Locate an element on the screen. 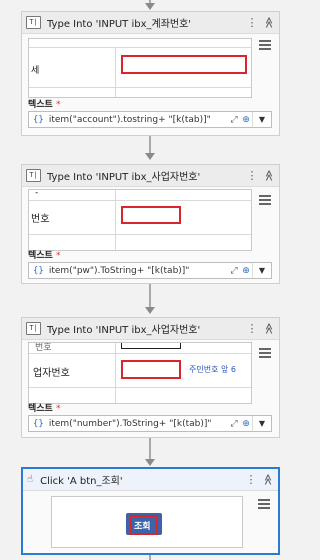 The image size is (320, 560). preview-label: 업자번호 is located at coordinates (51, 373).